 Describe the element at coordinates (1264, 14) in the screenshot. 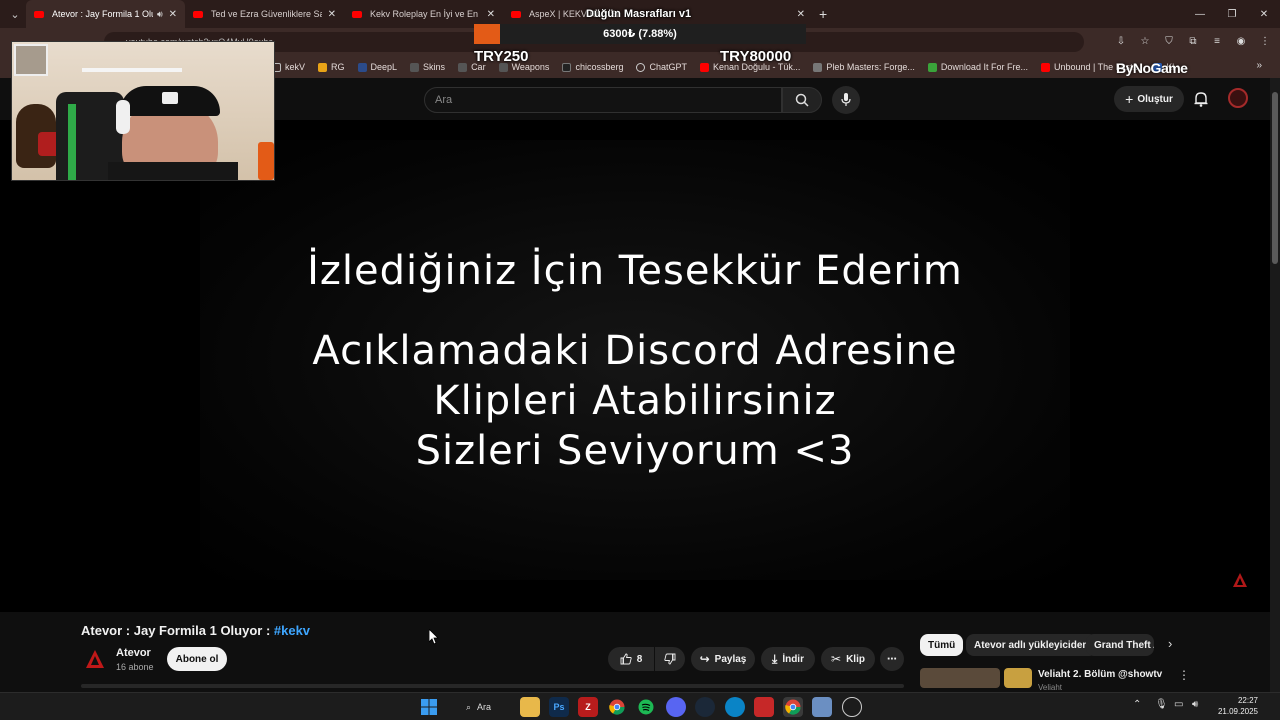

I see `close-window-icon: ✕` at that location.